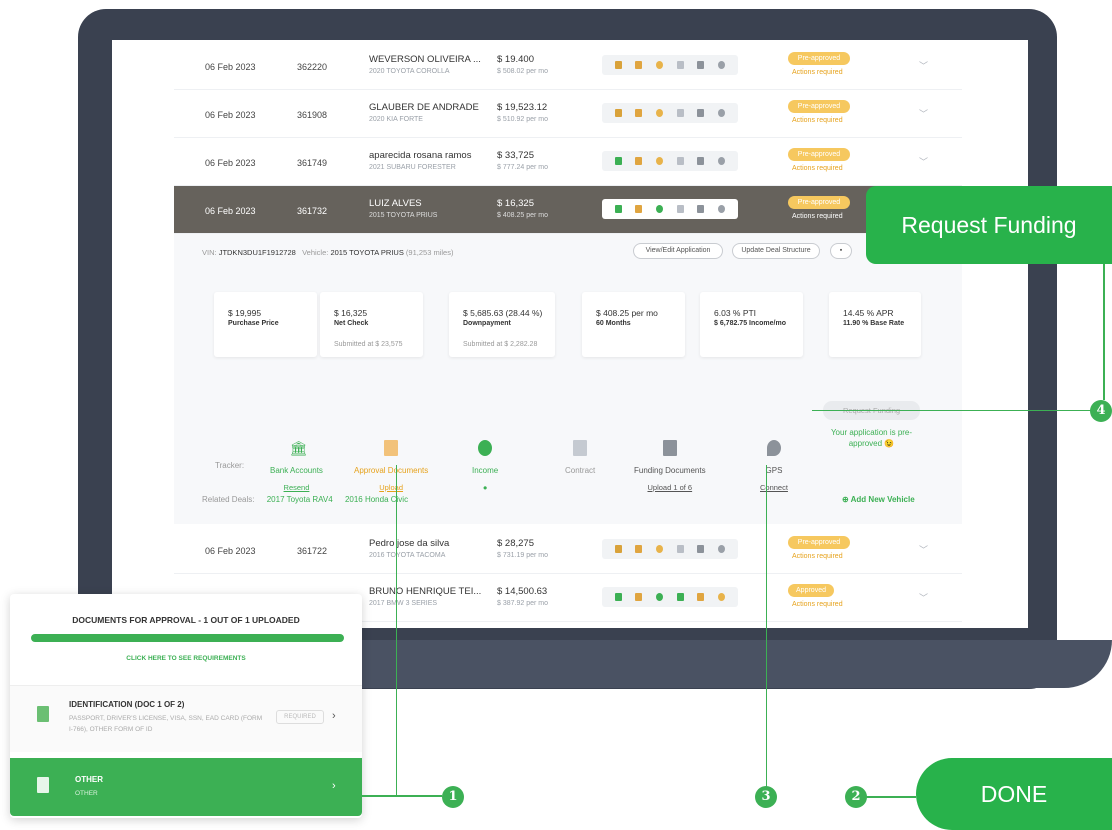 The width and height of the screenshot is (1112, 830). What do you see at coordinates (633, 324) in the screenshot?
I see `stat-card-monthly: $ 408.25 per mo 60 Months` at bounding box center [633, 324].